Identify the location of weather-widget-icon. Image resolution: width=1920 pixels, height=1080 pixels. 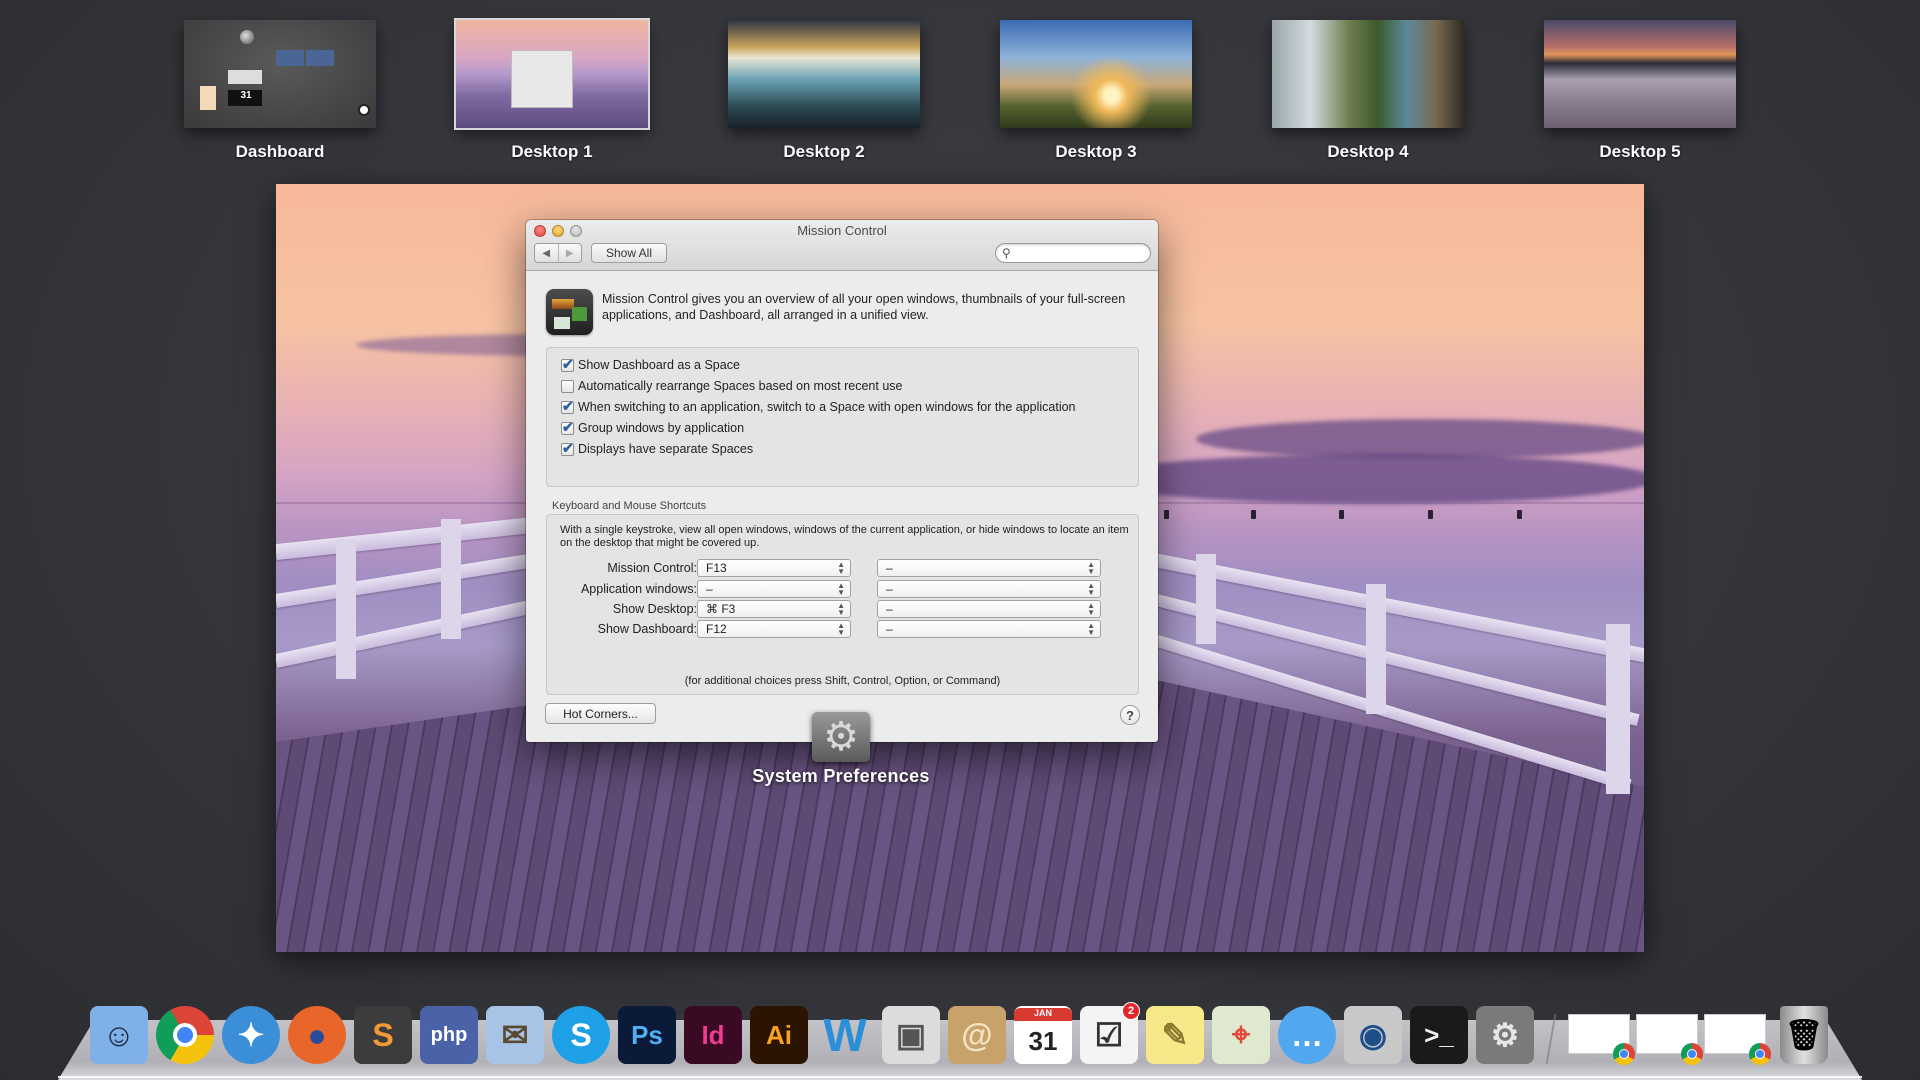
(290, 58).